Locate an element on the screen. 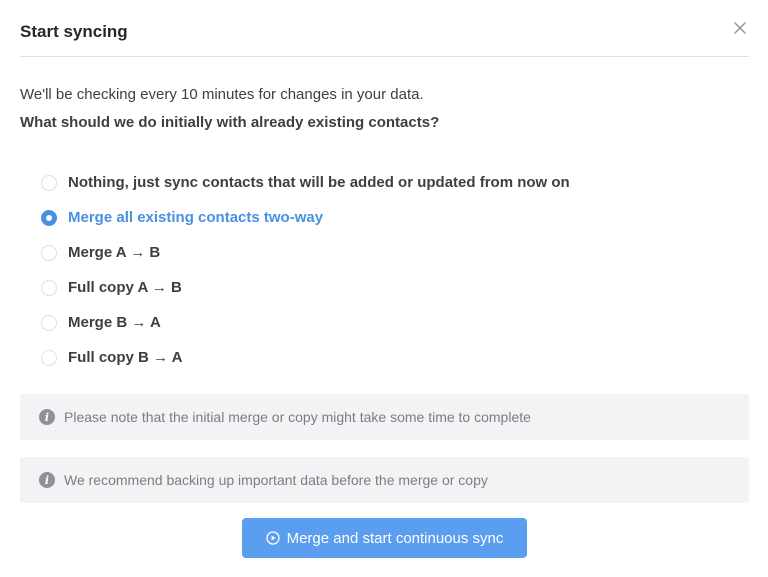 The height and width of the screenshot is (577, 768). option-merge-a-b: Merge A → B is located at coordinates (305, 252).